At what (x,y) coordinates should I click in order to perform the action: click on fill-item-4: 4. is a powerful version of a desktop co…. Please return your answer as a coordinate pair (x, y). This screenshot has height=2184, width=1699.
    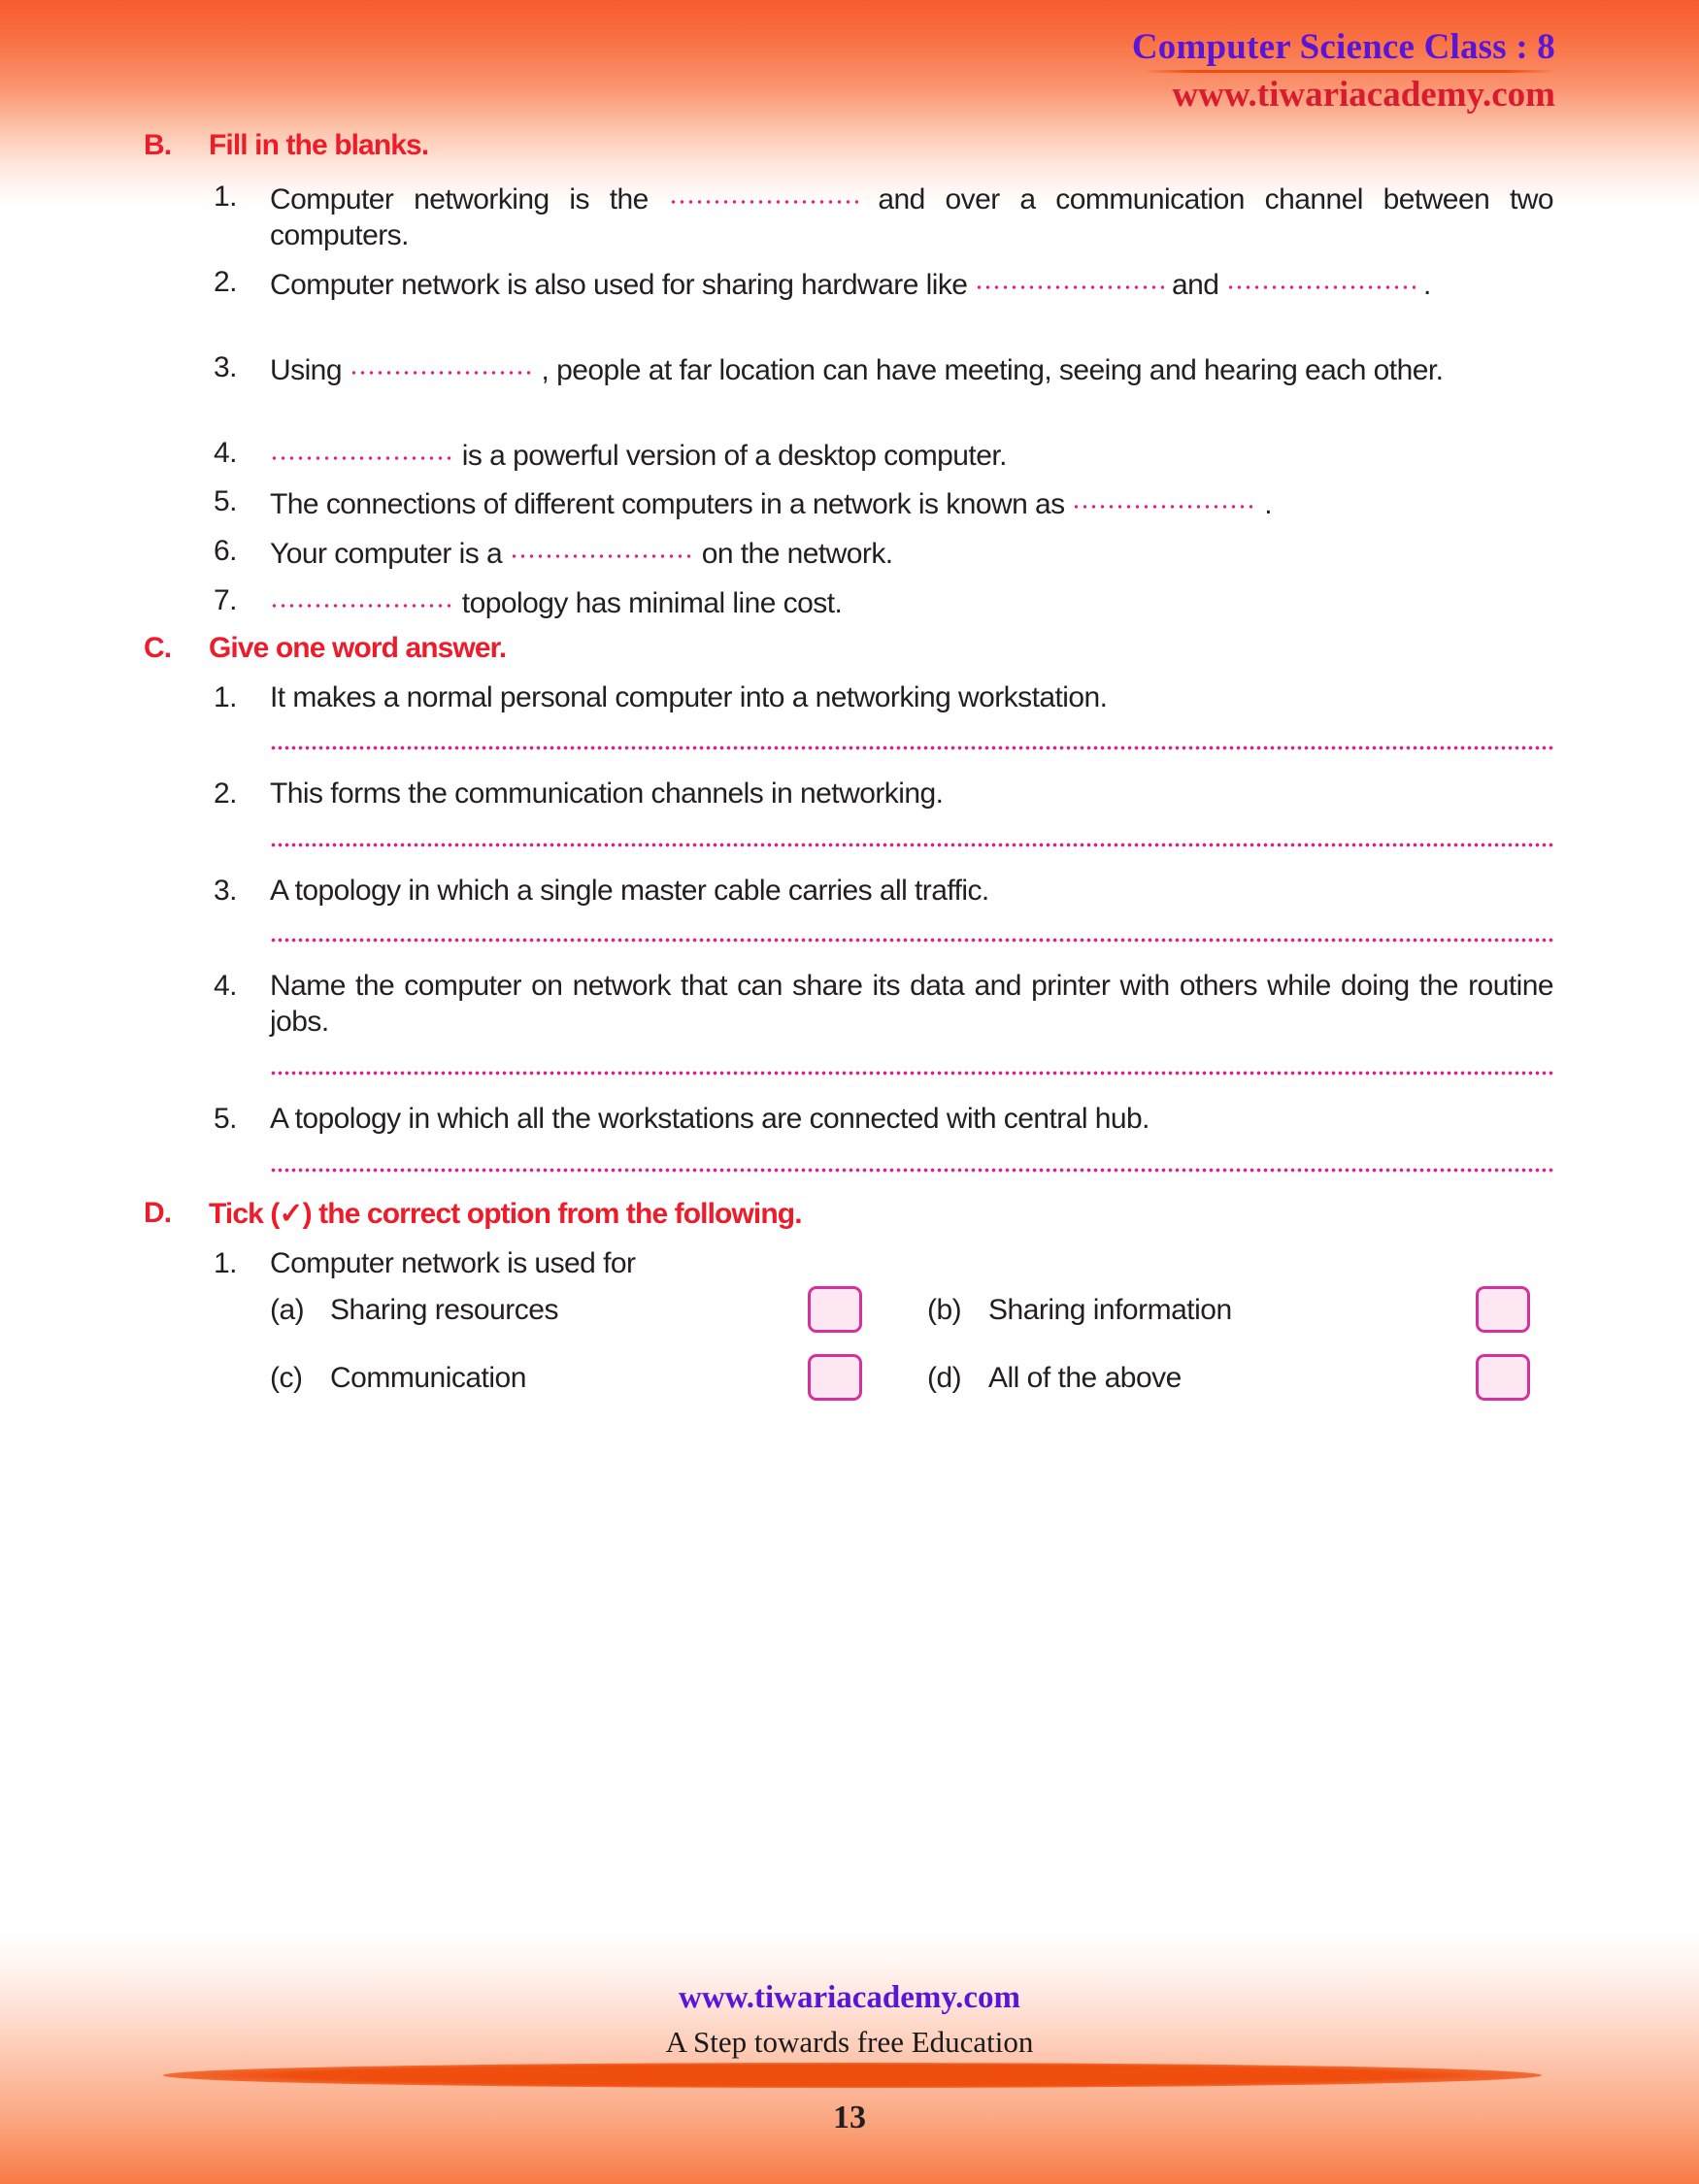
    Looking at the image, I should click on (883, 455).